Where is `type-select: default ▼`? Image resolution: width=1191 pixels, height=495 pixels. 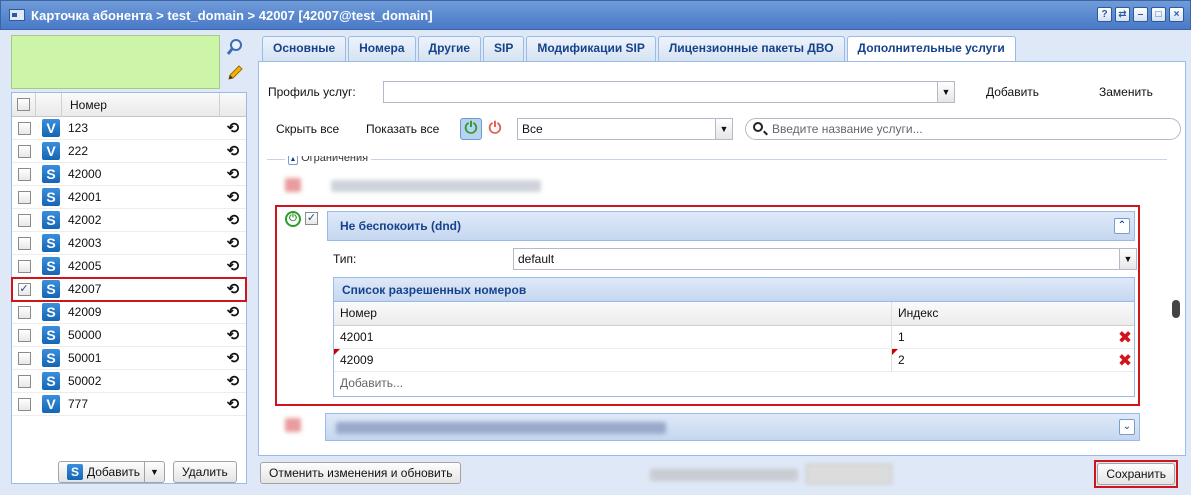 type-select: default ▼ is located at coordinates (825, 259).